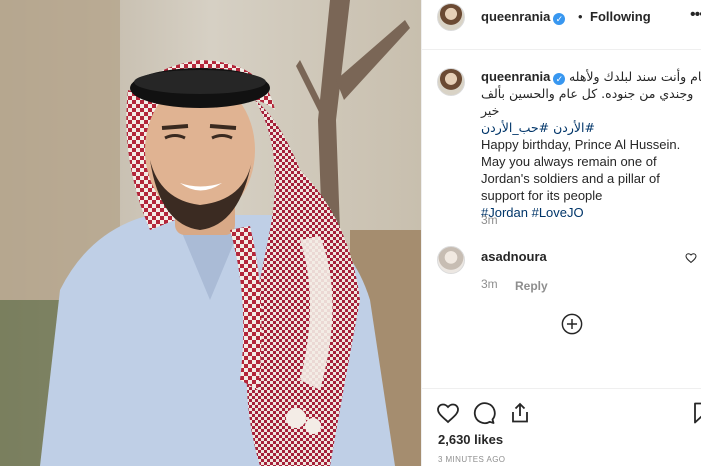  What do you see at coordinates (590, 212) in the screenshot?
I see `caption-hashtags: #Jordan #LoveJO` at bounding box center [590, 212].